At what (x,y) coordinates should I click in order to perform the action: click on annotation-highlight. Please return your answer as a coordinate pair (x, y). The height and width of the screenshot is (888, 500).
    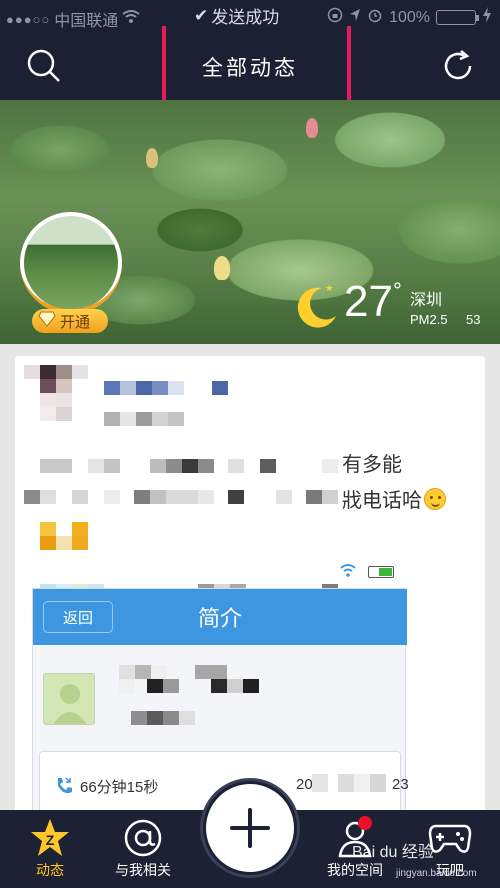
    Looking at the image, I should click on (256, 67).